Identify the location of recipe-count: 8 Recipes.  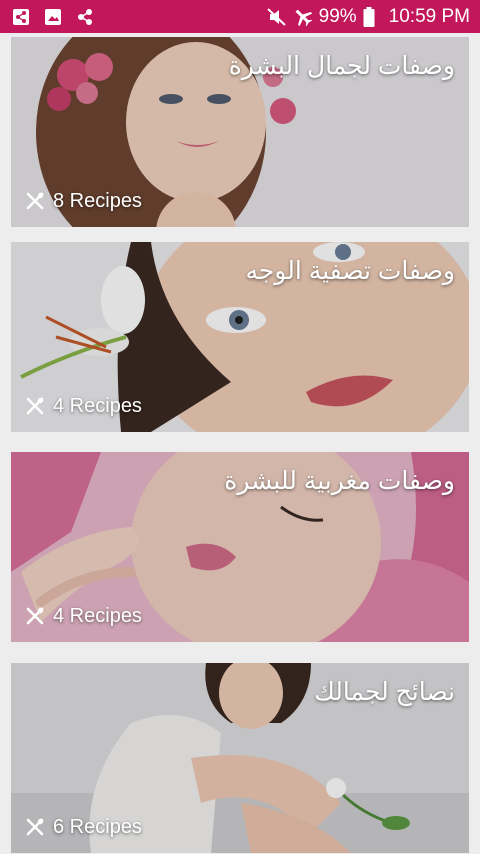
(83, 201).